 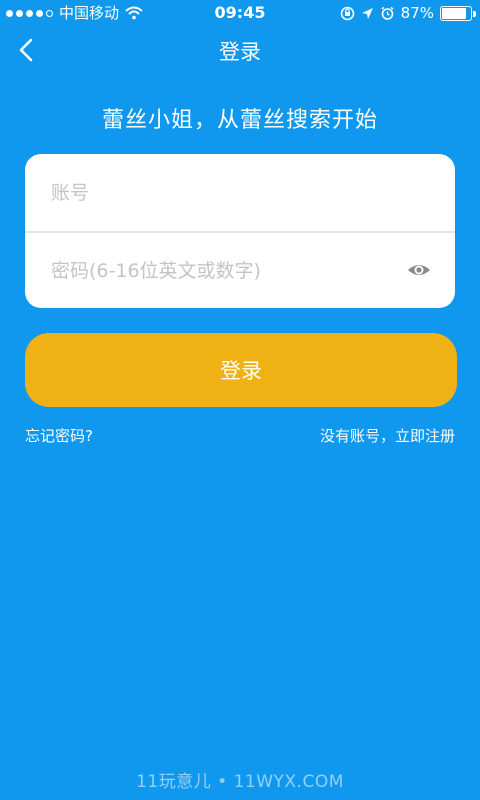 I want to click on slogan-text: 蕾丝小姐，从蕾丝搜索开始, so click(x=239, y=120).